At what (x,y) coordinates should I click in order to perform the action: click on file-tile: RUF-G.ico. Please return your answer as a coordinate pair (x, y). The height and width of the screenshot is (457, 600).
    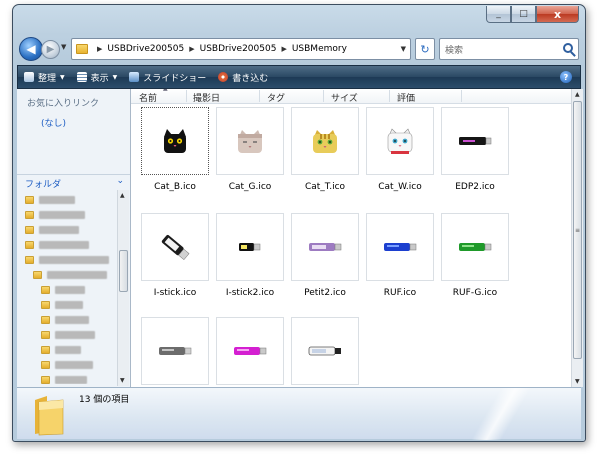
    Looking at the image, I should click on (475, 255).